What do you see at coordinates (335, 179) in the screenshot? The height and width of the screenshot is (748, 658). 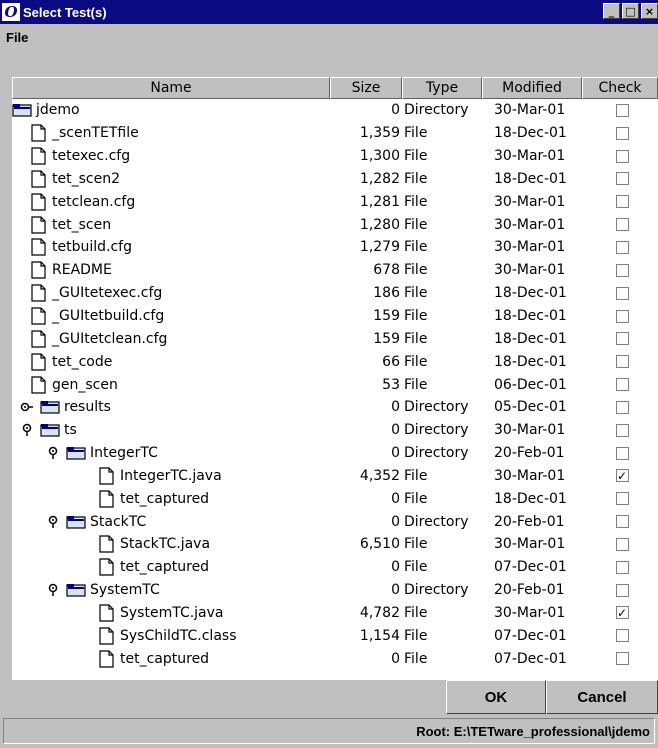 I see `table-row: tet_scen2 1,282 File 18-Dec-01` at bounding box center [335, 179].